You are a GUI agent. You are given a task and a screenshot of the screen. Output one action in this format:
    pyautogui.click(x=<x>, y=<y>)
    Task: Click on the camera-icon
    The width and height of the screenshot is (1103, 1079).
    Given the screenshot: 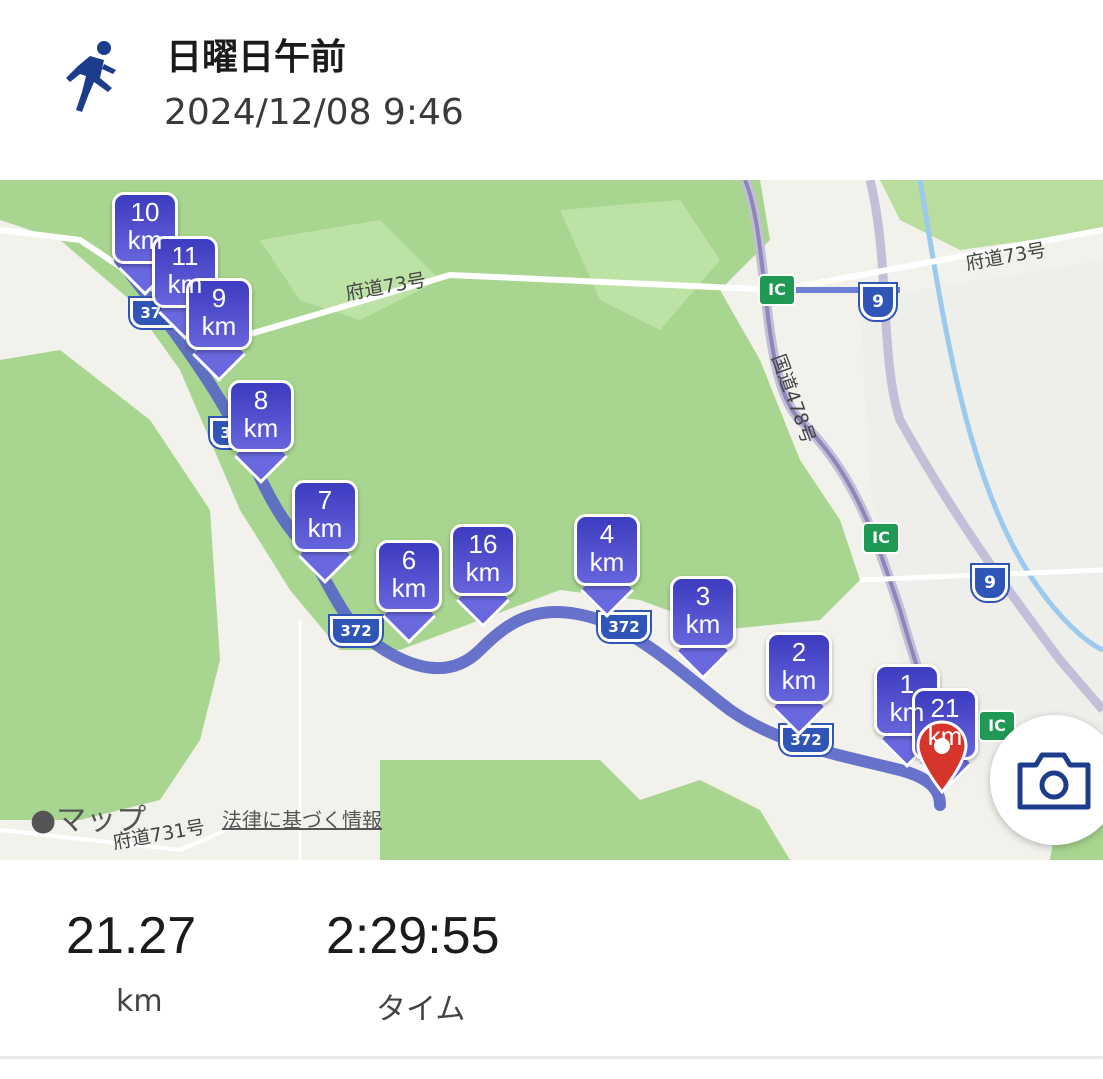 What is the action you would take?
    pyautogui.click(x=1054, y=781)
    